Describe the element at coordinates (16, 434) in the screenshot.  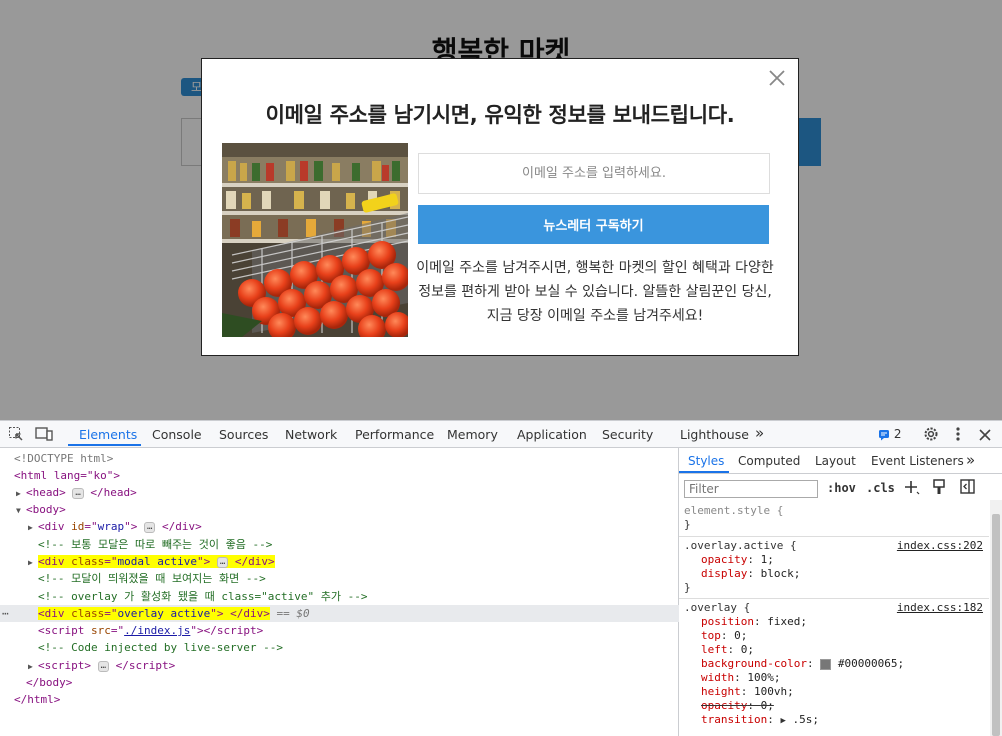
I see `inspect-element-icon` at that location.